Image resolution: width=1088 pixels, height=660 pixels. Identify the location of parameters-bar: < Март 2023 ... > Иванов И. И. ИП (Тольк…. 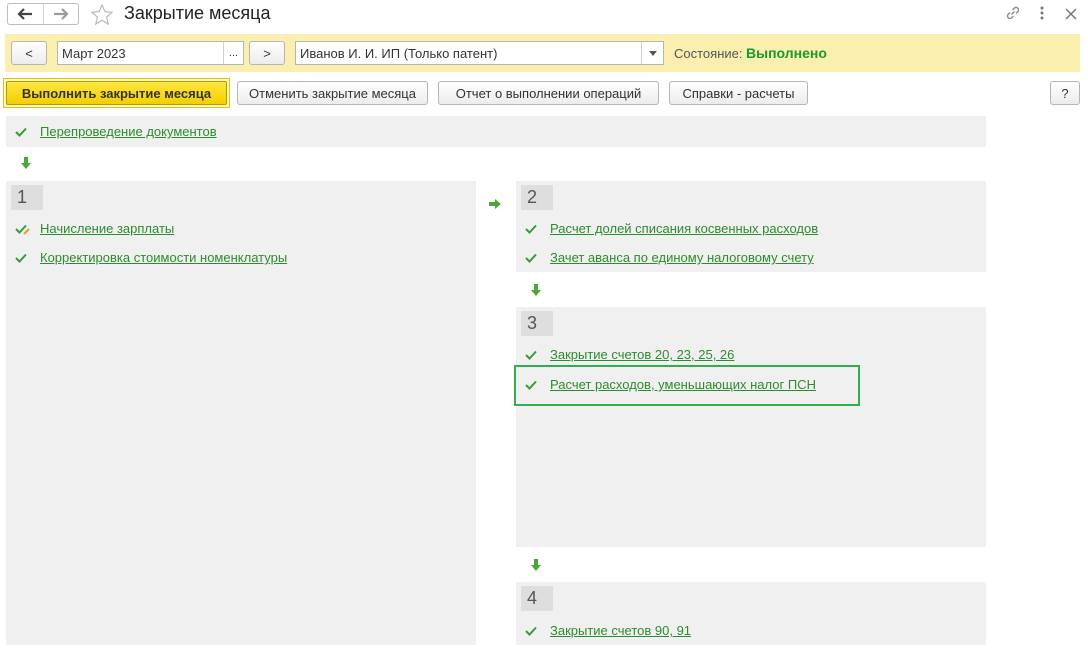
(542, 53).